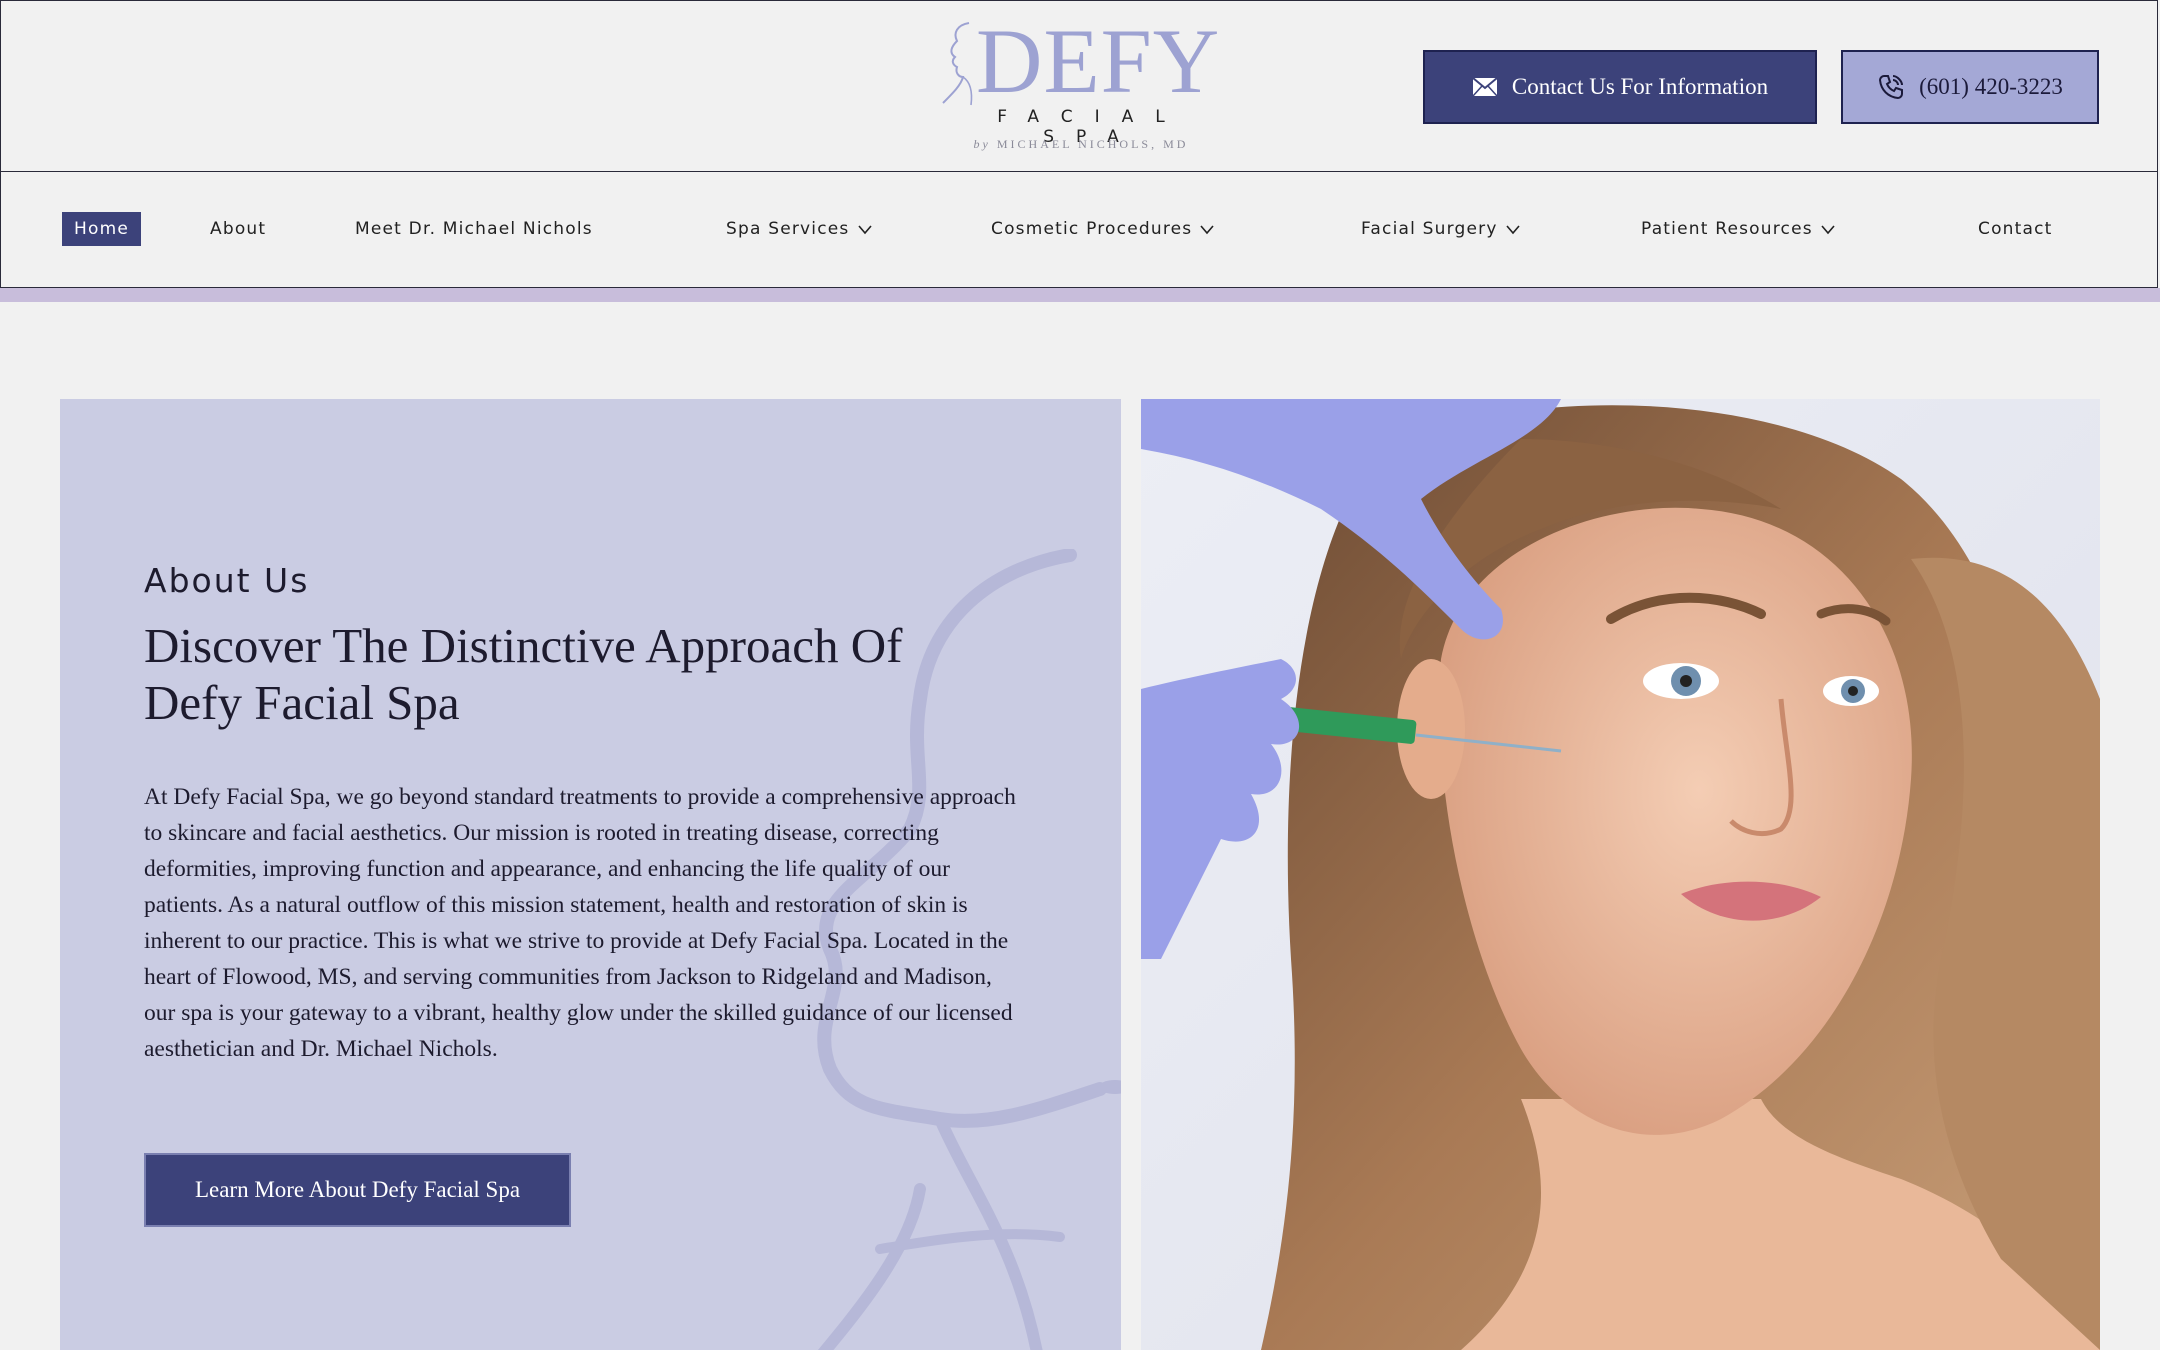  I want to click on nav-item-home: Home, so click(102, 229).